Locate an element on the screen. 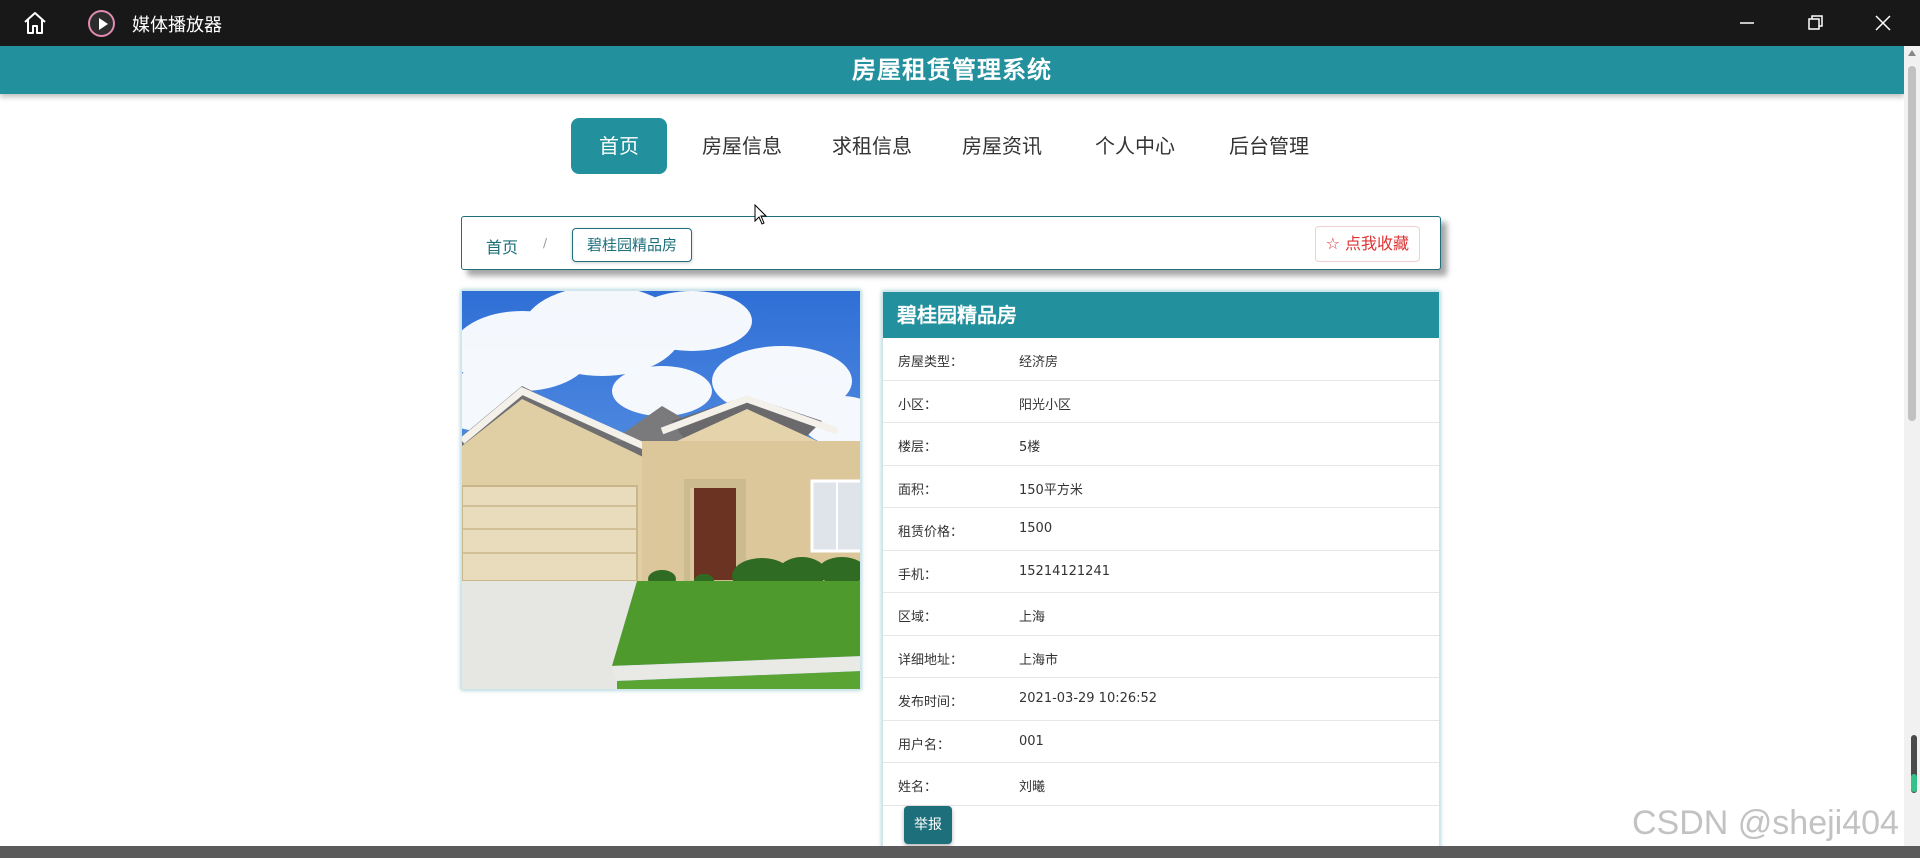 This screenshot has width=1920, height=858. row-value: 上海市 is located at coordinates (1039, 660).